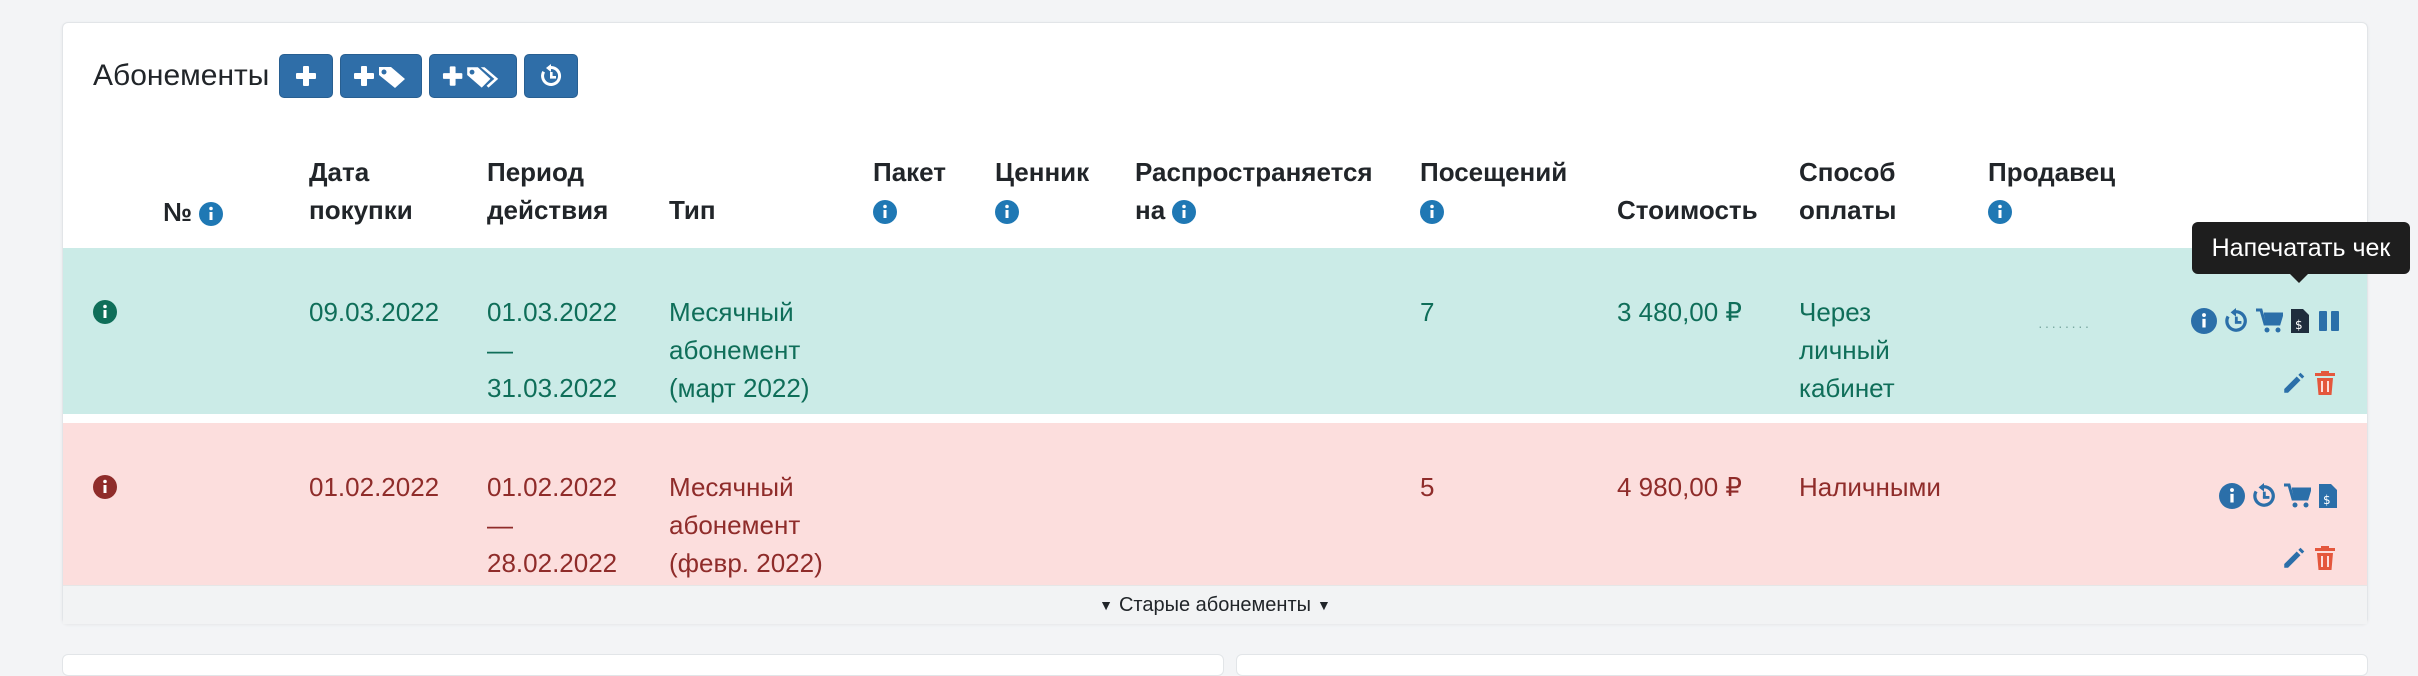 The height and width of the screenshot is (676, 2418). What do you see at coordinates (2329, 321) in the screenshot?
I see `columns-icon` at bounding box center [2329, 321].